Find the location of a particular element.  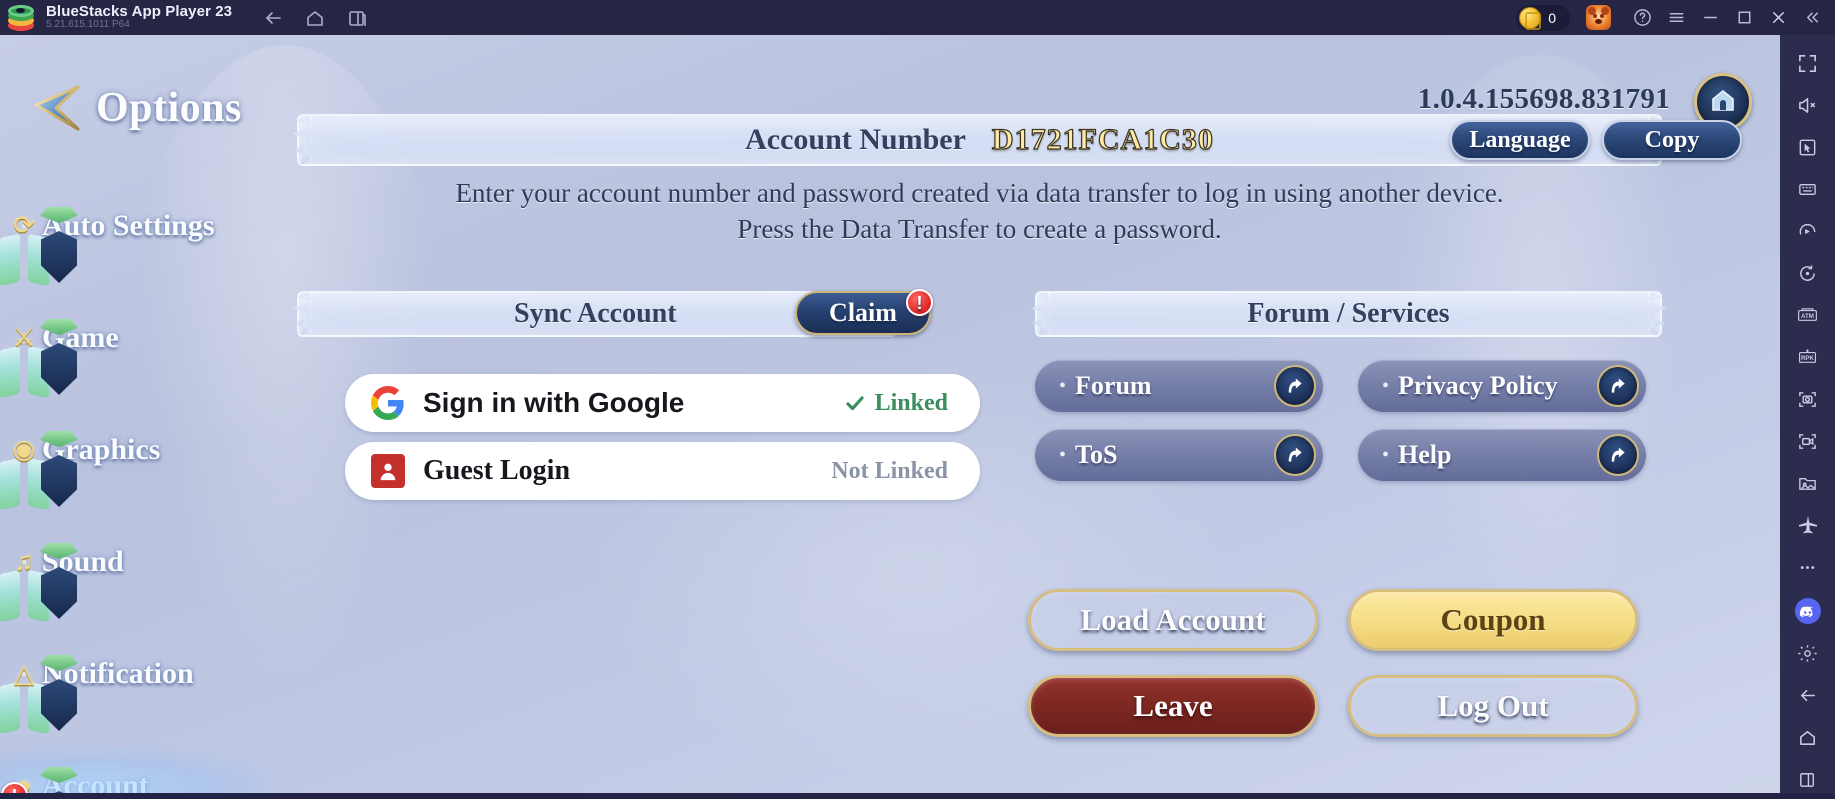

atm-icon: ATM is located at coordinates (1808, 315).